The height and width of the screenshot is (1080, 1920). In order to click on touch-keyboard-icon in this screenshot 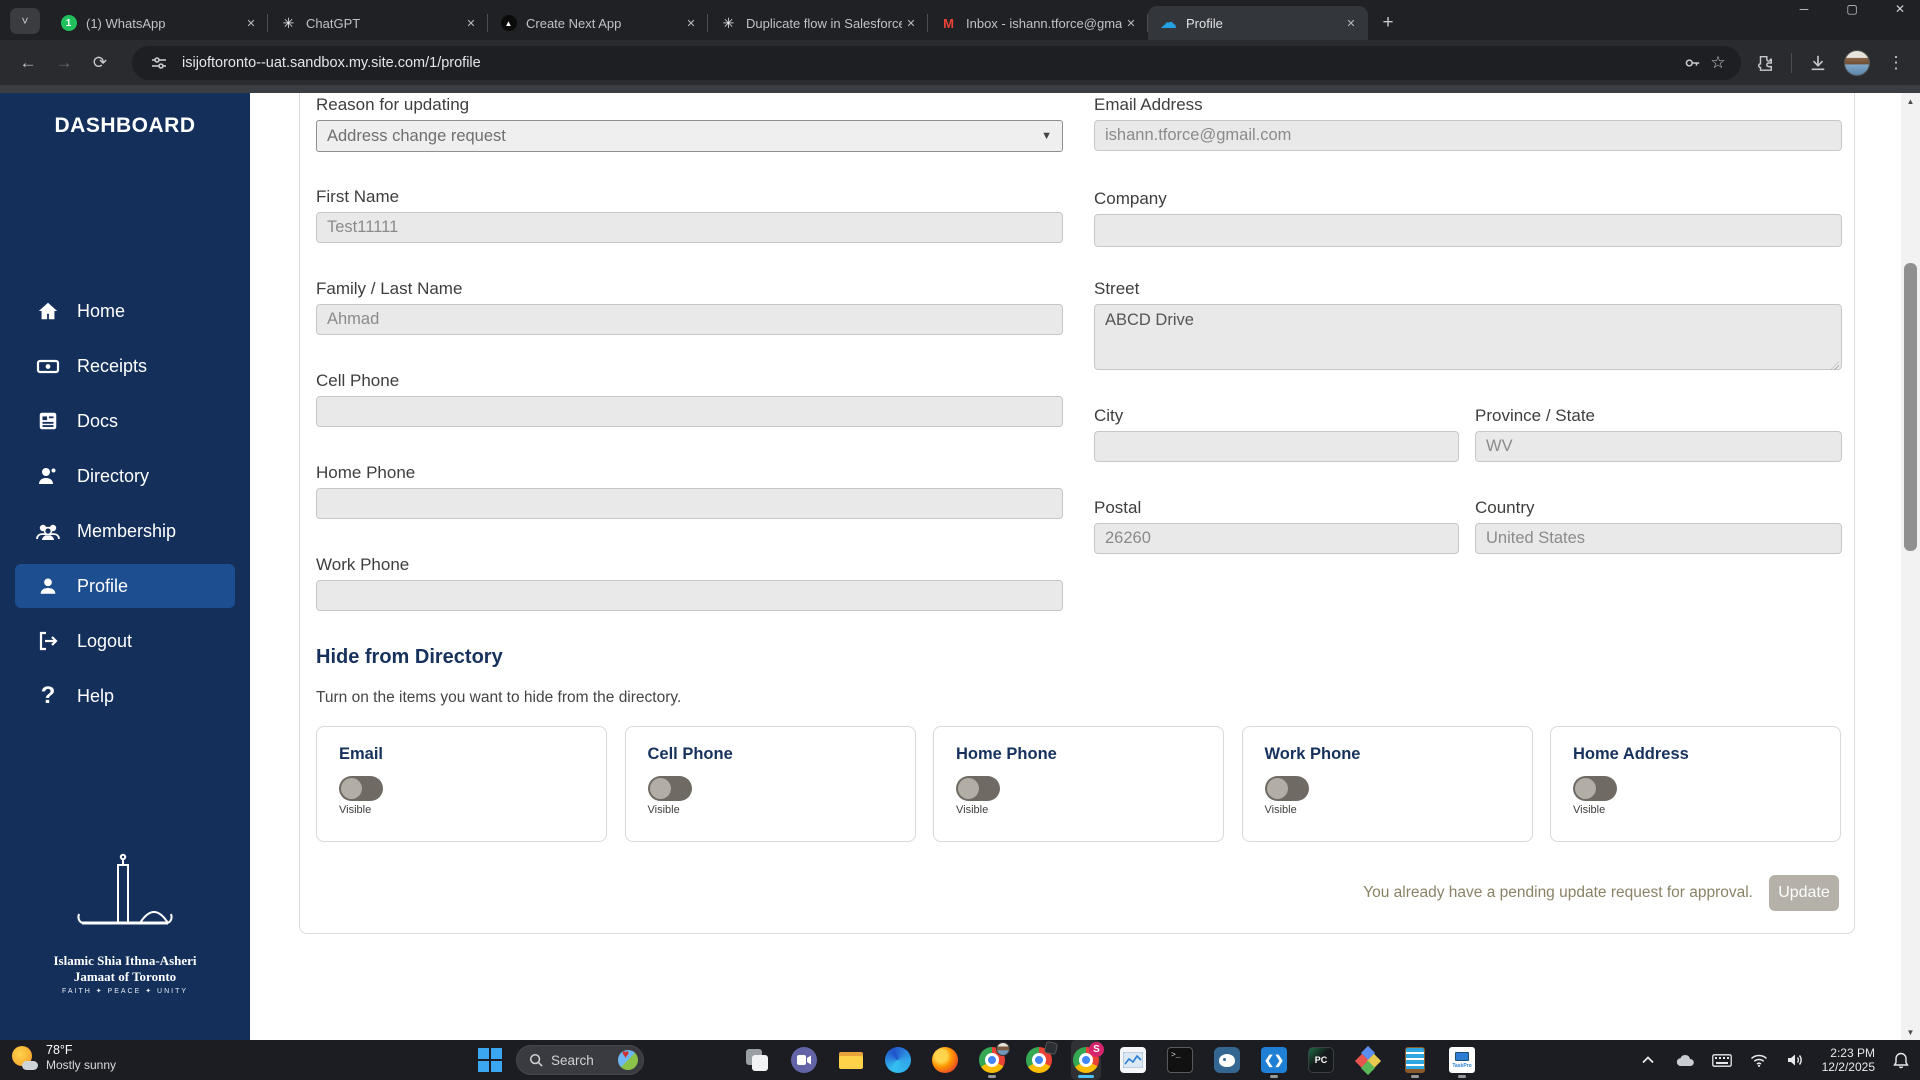, I will do `click(1722, 1060)`.